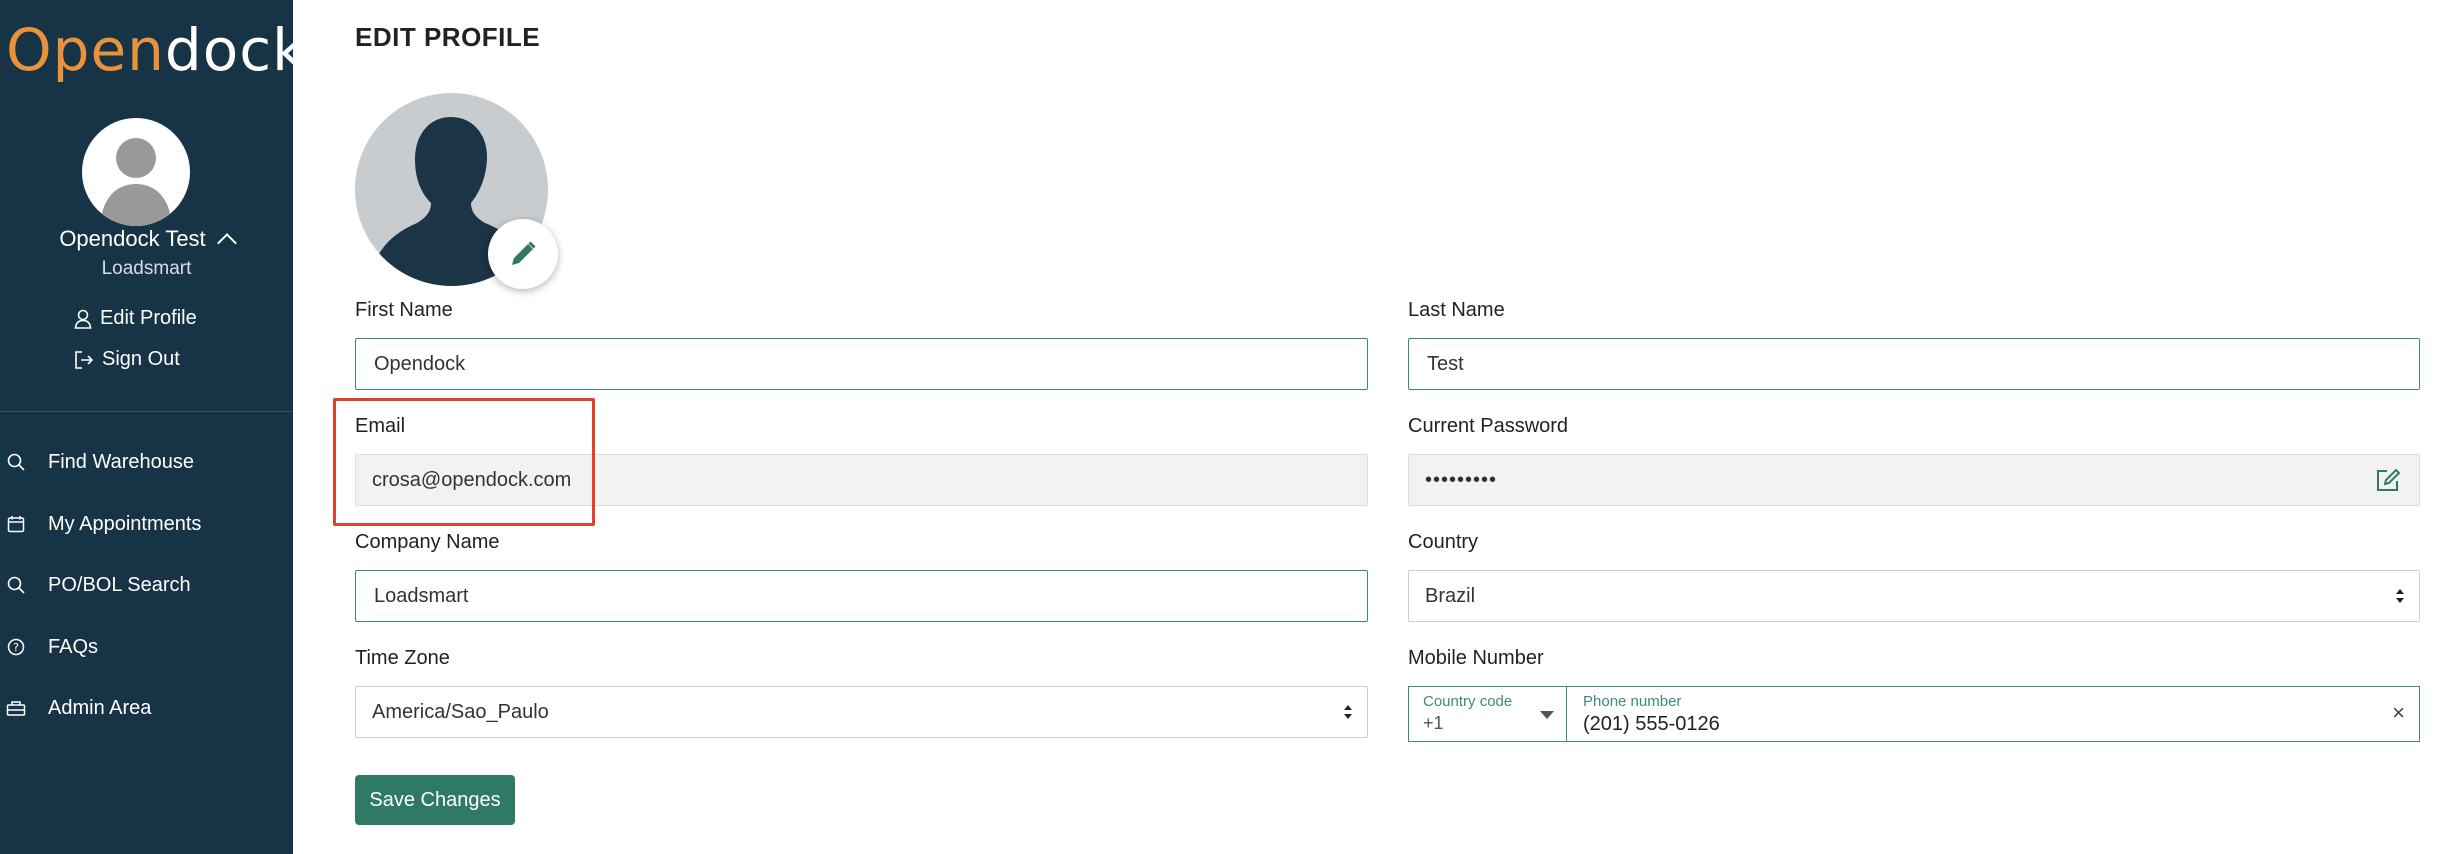 The height and width of the screenshot is (854, 2456). Describe the element at coordinates (460, 711) in the screenshot. I see `time-zone-value: America/Sao_Paulo` at that location.